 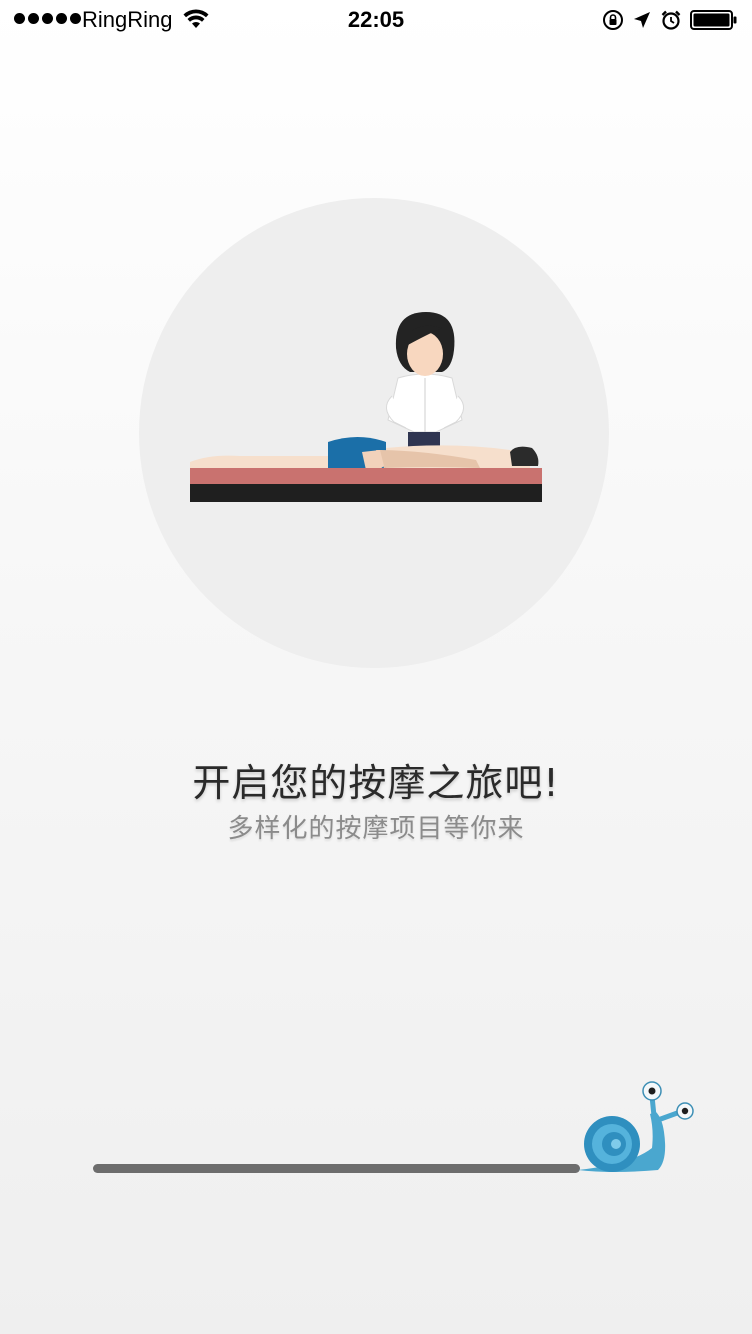 I want to click on battery-icon, so click(x=713, y=20).